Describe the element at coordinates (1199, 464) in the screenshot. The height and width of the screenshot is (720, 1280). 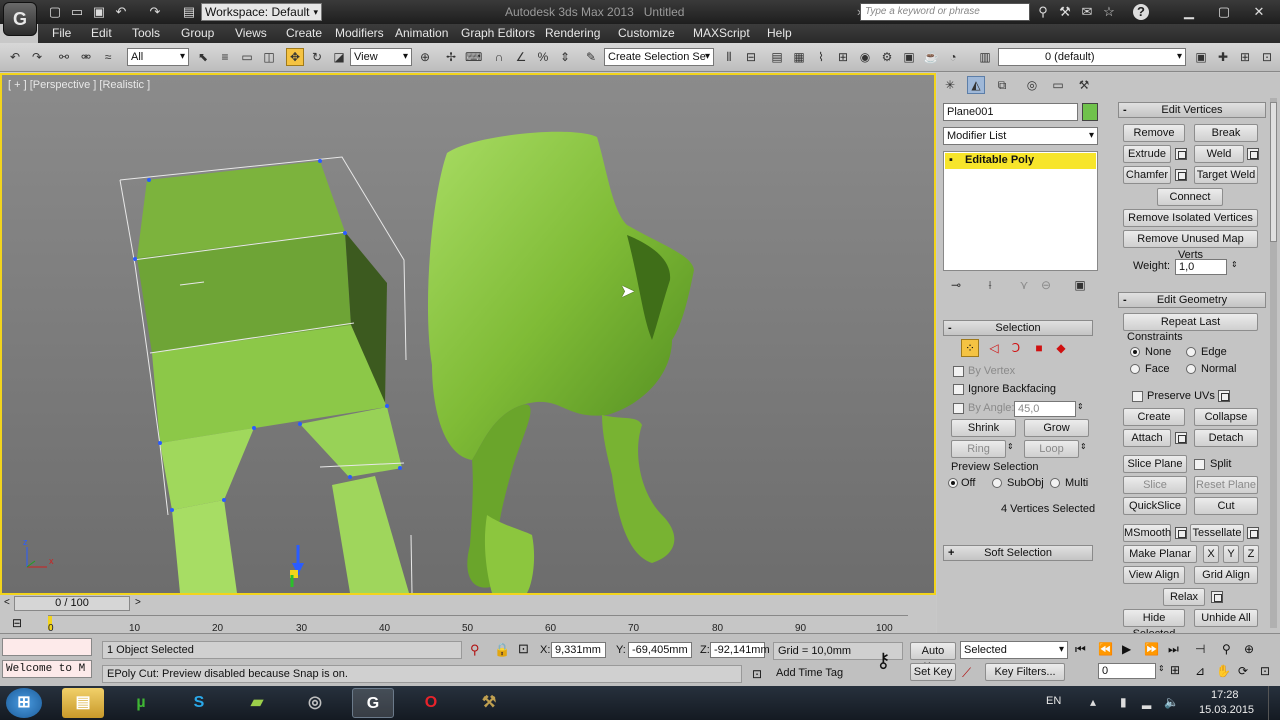
I see `split-checkbox` at that location.